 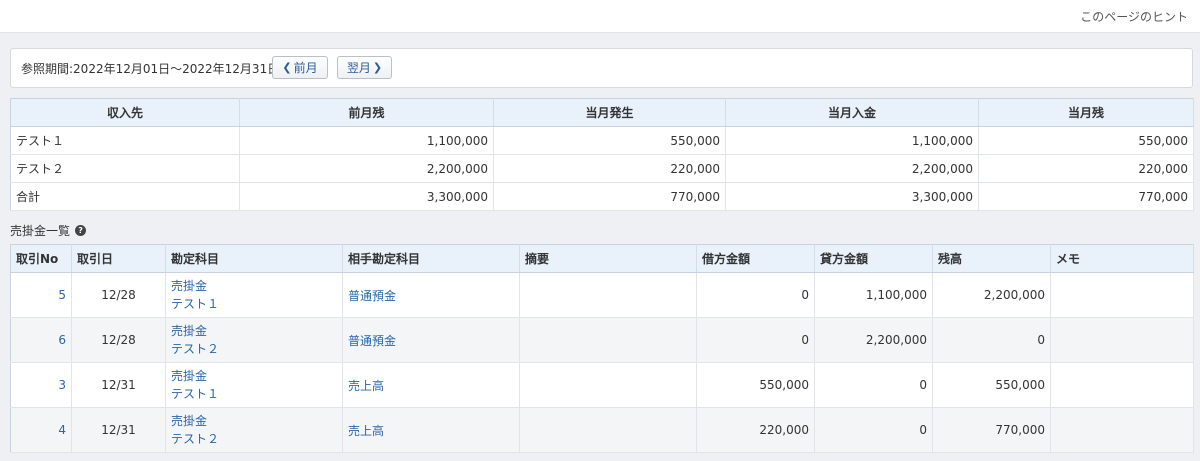 What do you see at coordinates (305, 68) in the screenshot?
I see `prev-month-label: 前月` at bounding box center [305, 68].